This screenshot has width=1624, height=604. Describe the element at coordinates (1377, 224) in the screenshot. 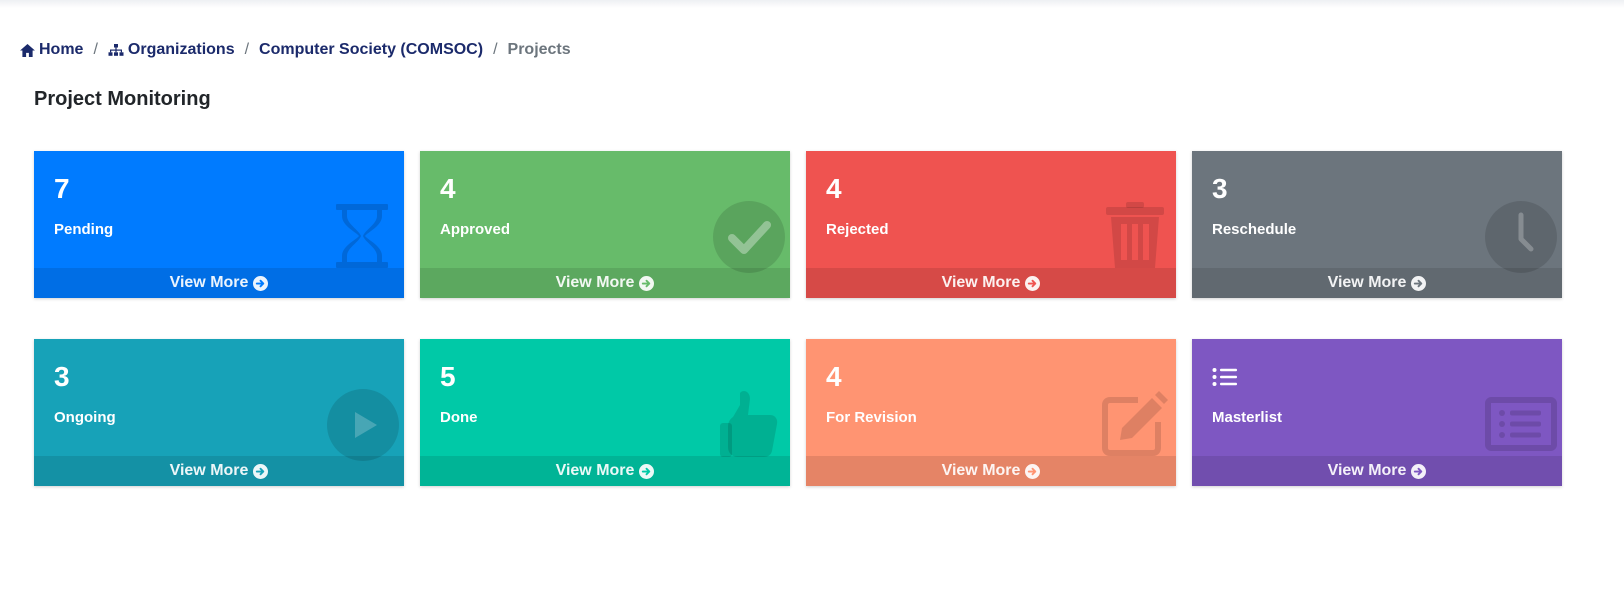

I see `reschedule-card: 3 Reschedule View More` at that location.